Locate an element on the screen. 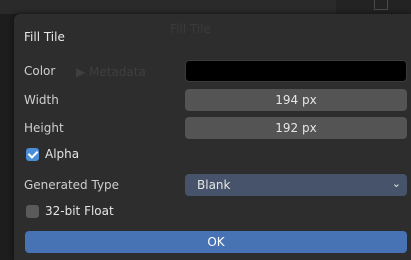 This screenshot has width=411, height=260. float32-checkbox is located at coordinates (32, 211).